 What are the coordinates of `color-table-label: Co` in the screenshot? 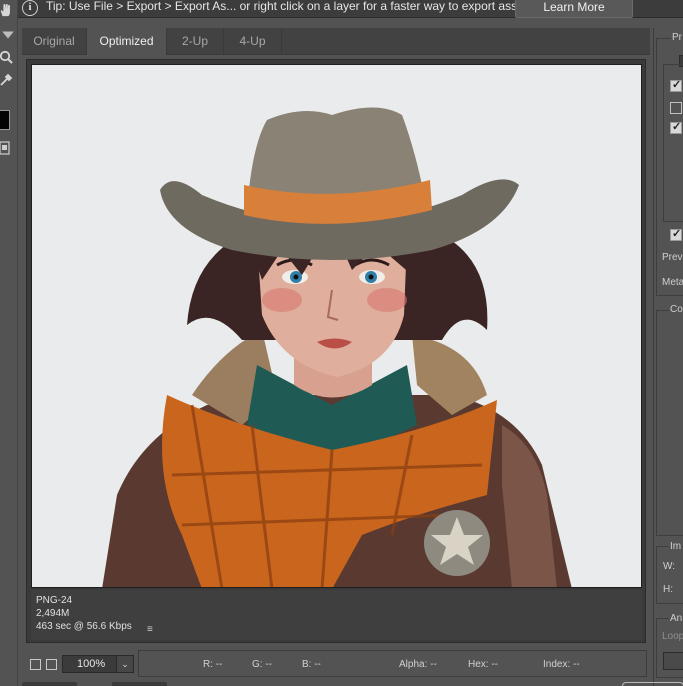 It's located at (676, 309).